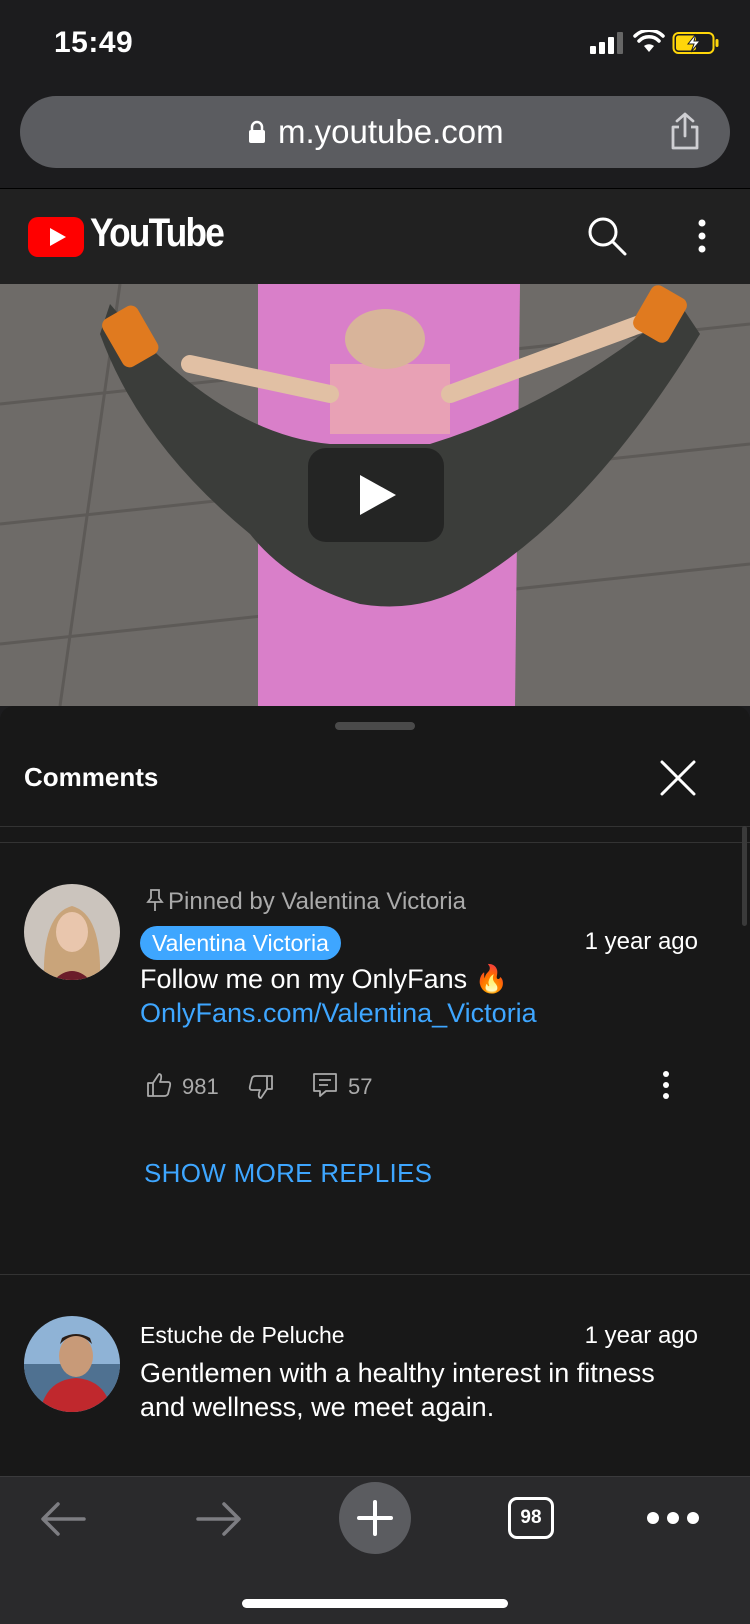  Describe the element at coordinates (157, 233) in the screenshot. I see `youtube-logo-text: YouTube` at that location.